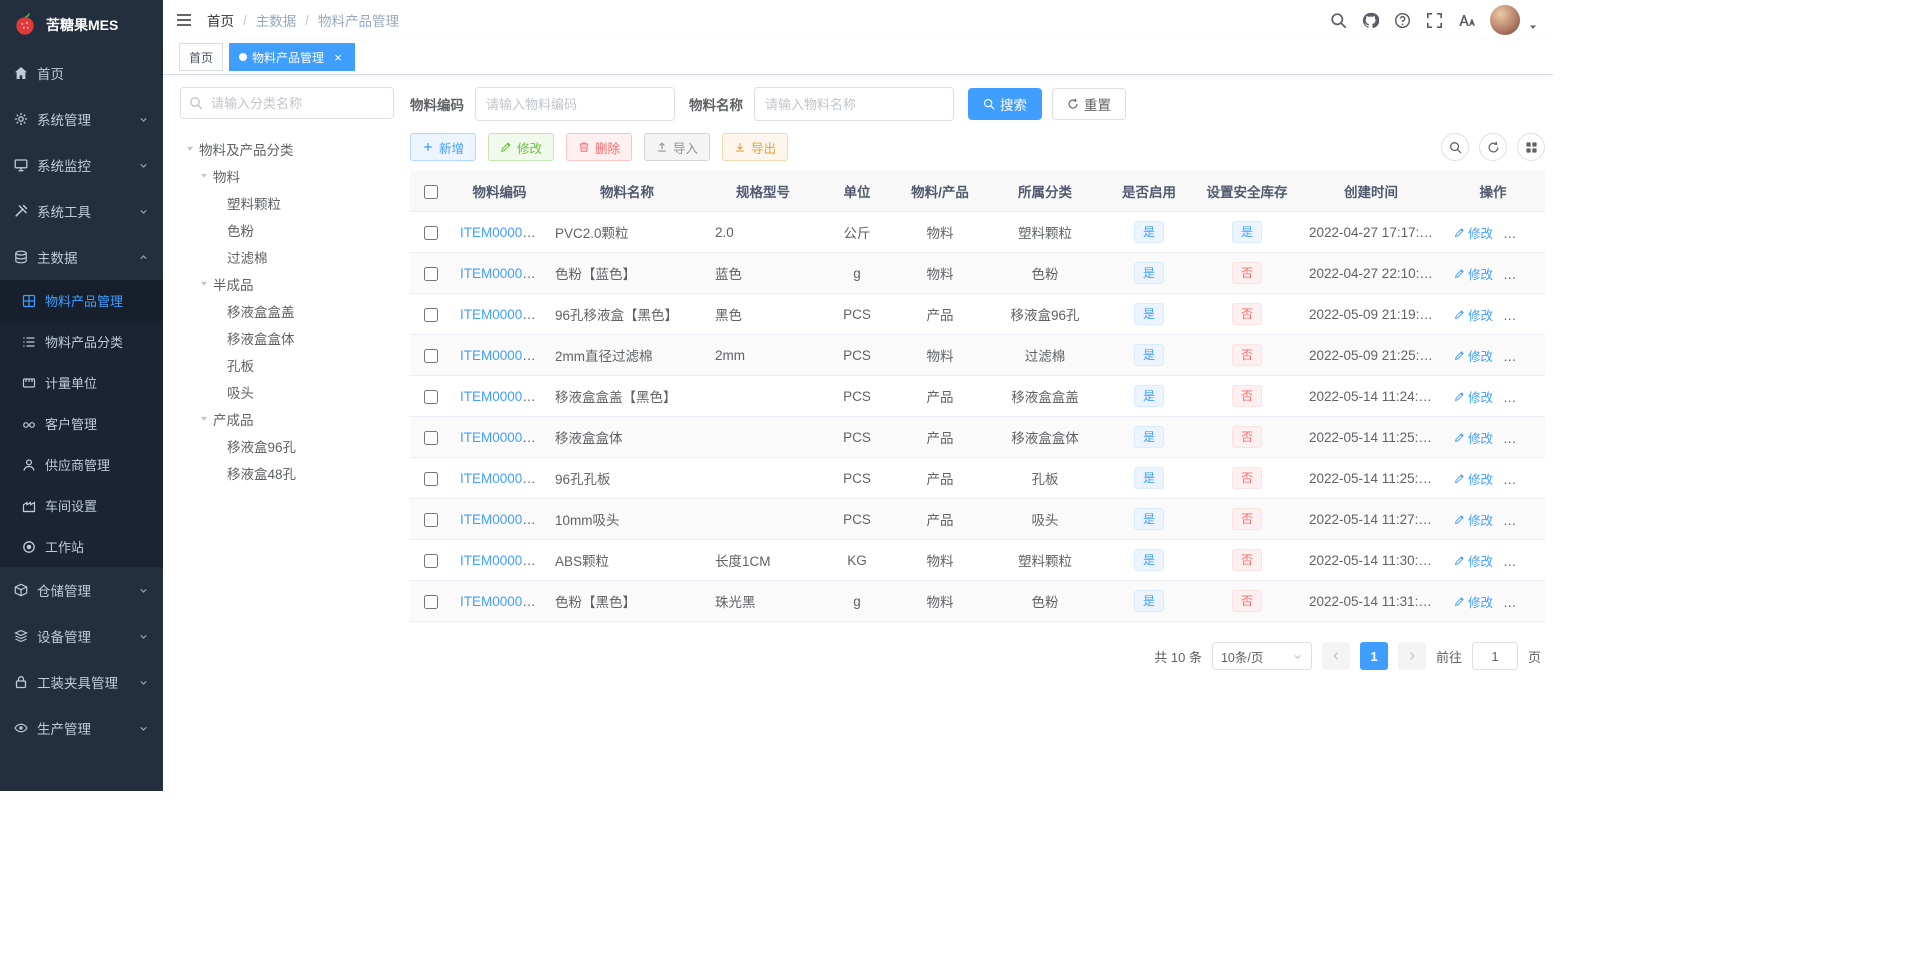 The height and width of the screenshot is (969, 1920). What do you see at coordinates (1335, 656) in the screenshot?
I see `prev-page-button` at bounding box center [1335, 656].